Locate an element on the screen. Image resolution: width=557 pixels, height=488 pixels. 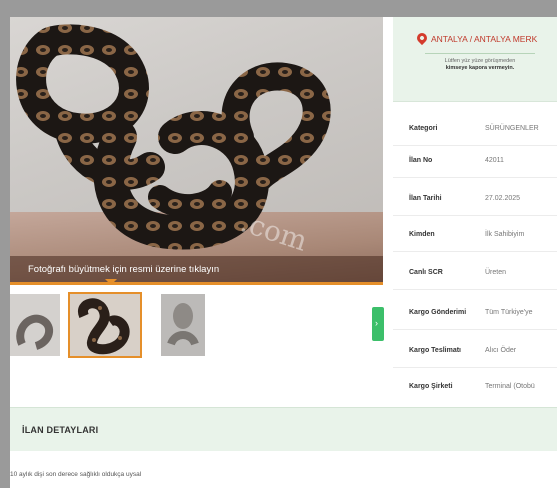
info-value: Tüm Türkiye'ye is located at coordinates (509, 312).